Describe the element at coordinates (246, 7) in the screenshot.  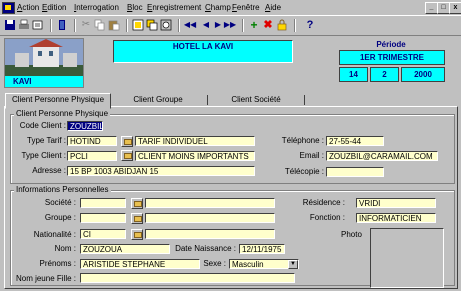
I see `menu-fenetre: Fenêtre` at that location.